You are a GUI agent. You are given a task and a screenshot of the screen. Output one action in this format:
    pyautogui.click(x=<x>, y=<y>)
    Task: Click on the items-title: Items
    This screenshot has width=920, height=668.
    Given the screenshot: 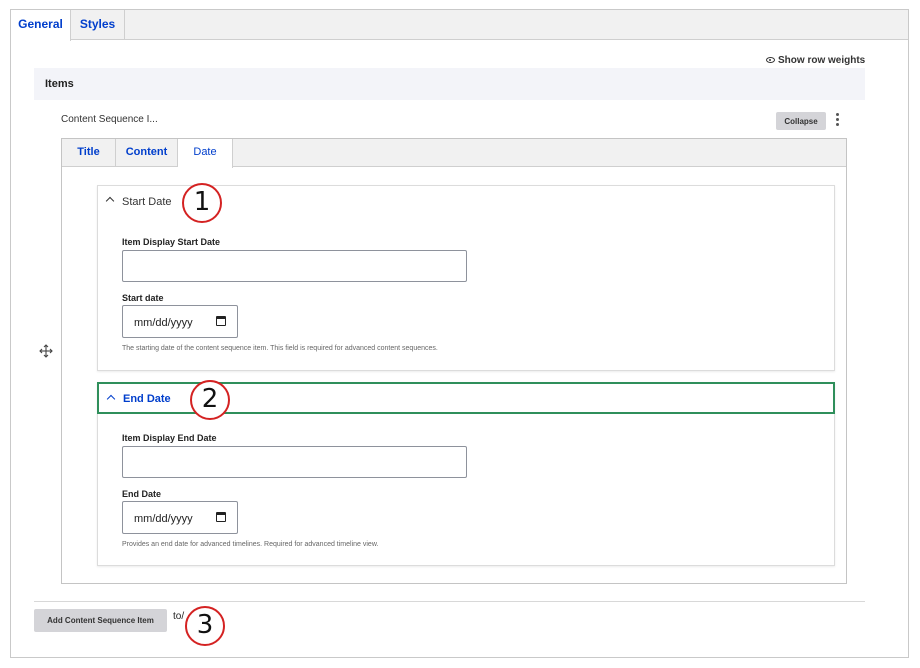 What is the action you would take?
    pyautogui.click(x=59, y=84)
    